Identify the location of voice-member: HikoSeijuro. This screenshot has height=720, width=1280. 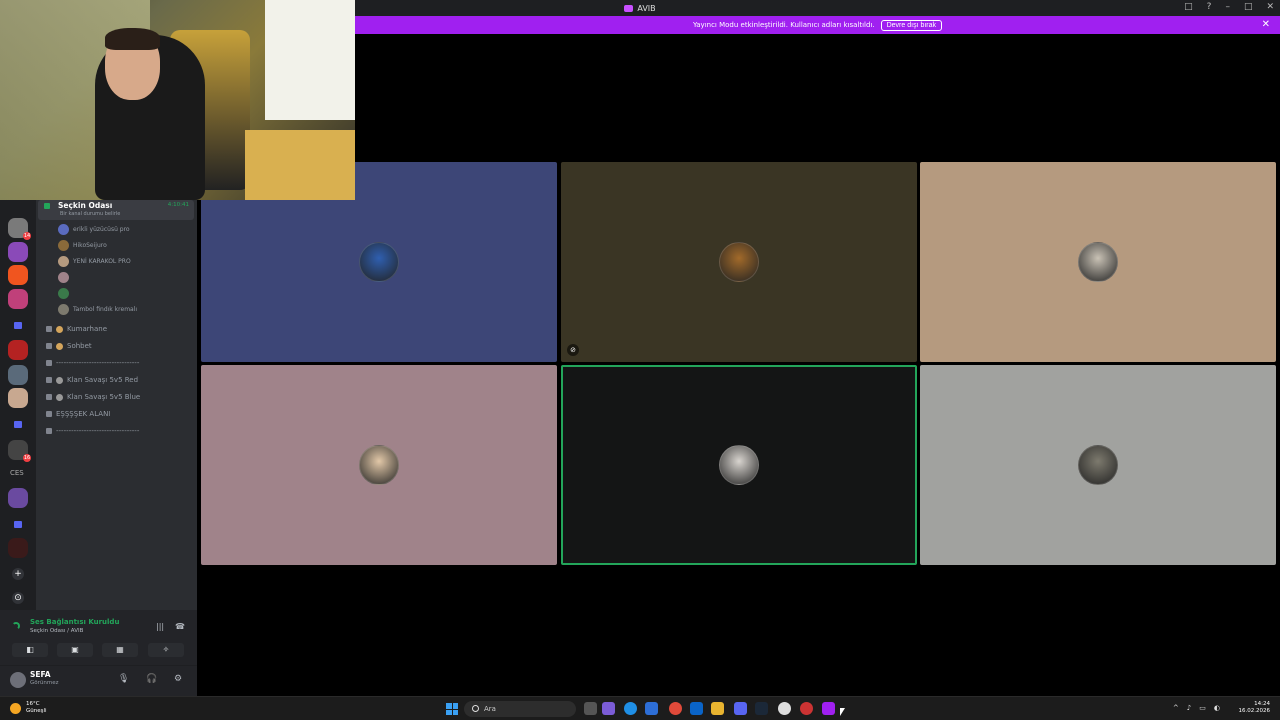
(82, 245).